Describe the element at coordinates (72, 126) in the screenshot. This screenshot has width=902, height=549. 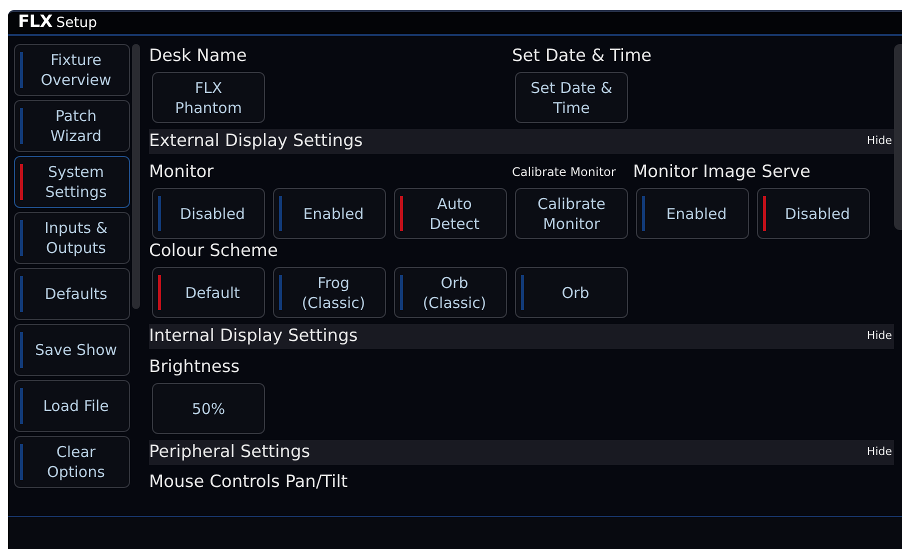
I see `sidebar-button: Patch Wizard` at that location.